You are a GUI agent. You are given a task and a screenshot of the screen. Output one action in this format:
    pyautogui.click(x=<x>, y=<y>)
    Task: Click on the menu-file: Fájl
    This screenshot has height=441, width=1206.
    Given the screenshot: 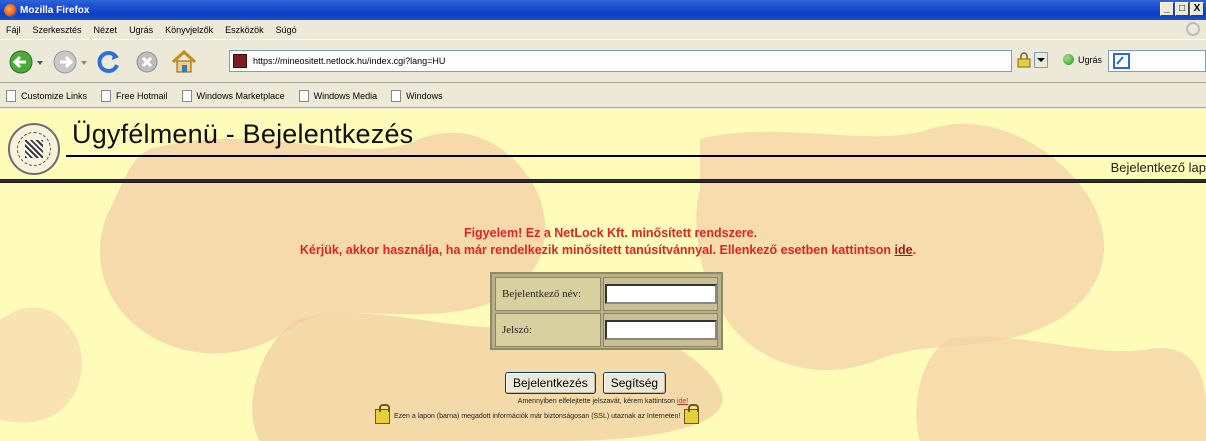 What is the action you would take?
    pyautogui.click(x=13, y=30)
    